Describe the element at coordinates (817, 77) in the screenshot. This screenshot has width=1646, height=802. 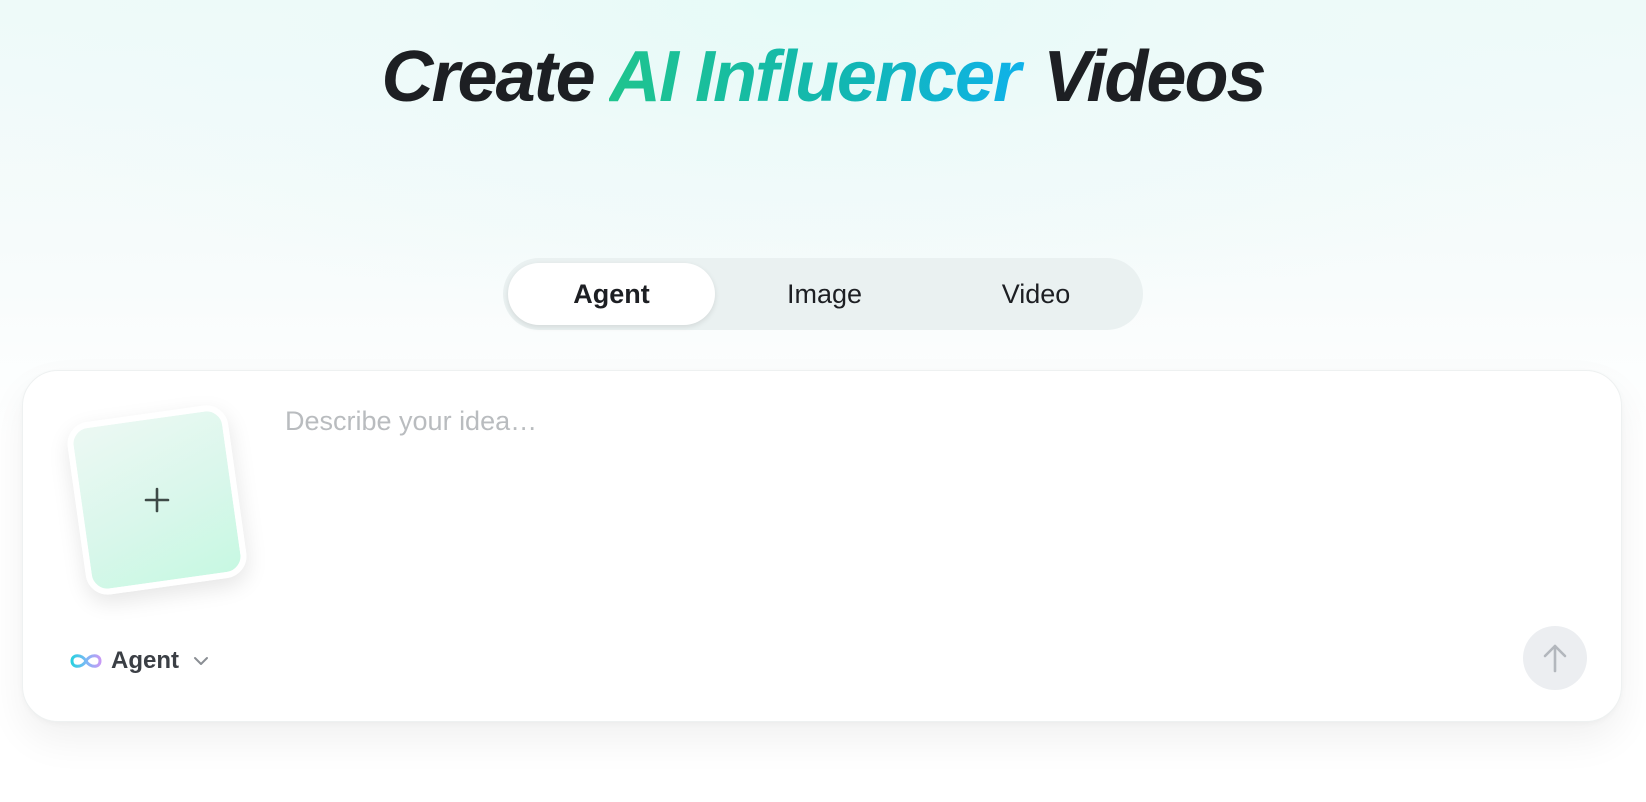
I see `title-accent: AI Influencer` at that location.